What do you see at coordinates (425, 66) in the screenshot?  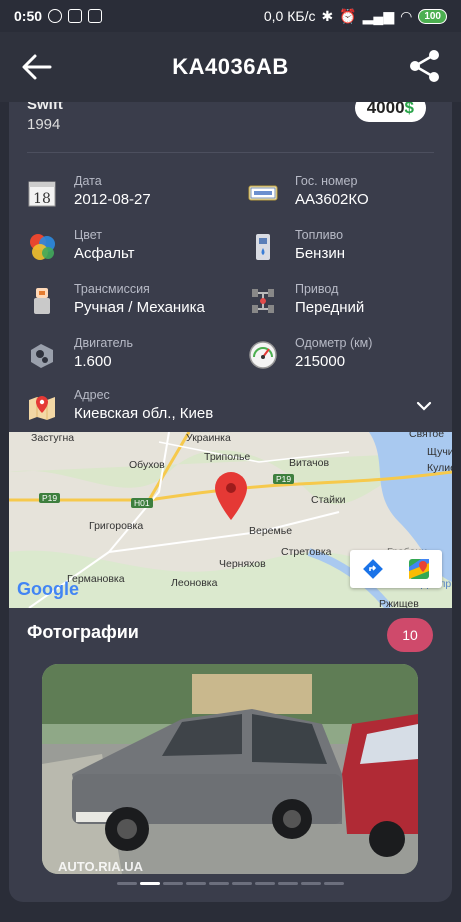 I see `share-icon` at bounding box center [425, 66].